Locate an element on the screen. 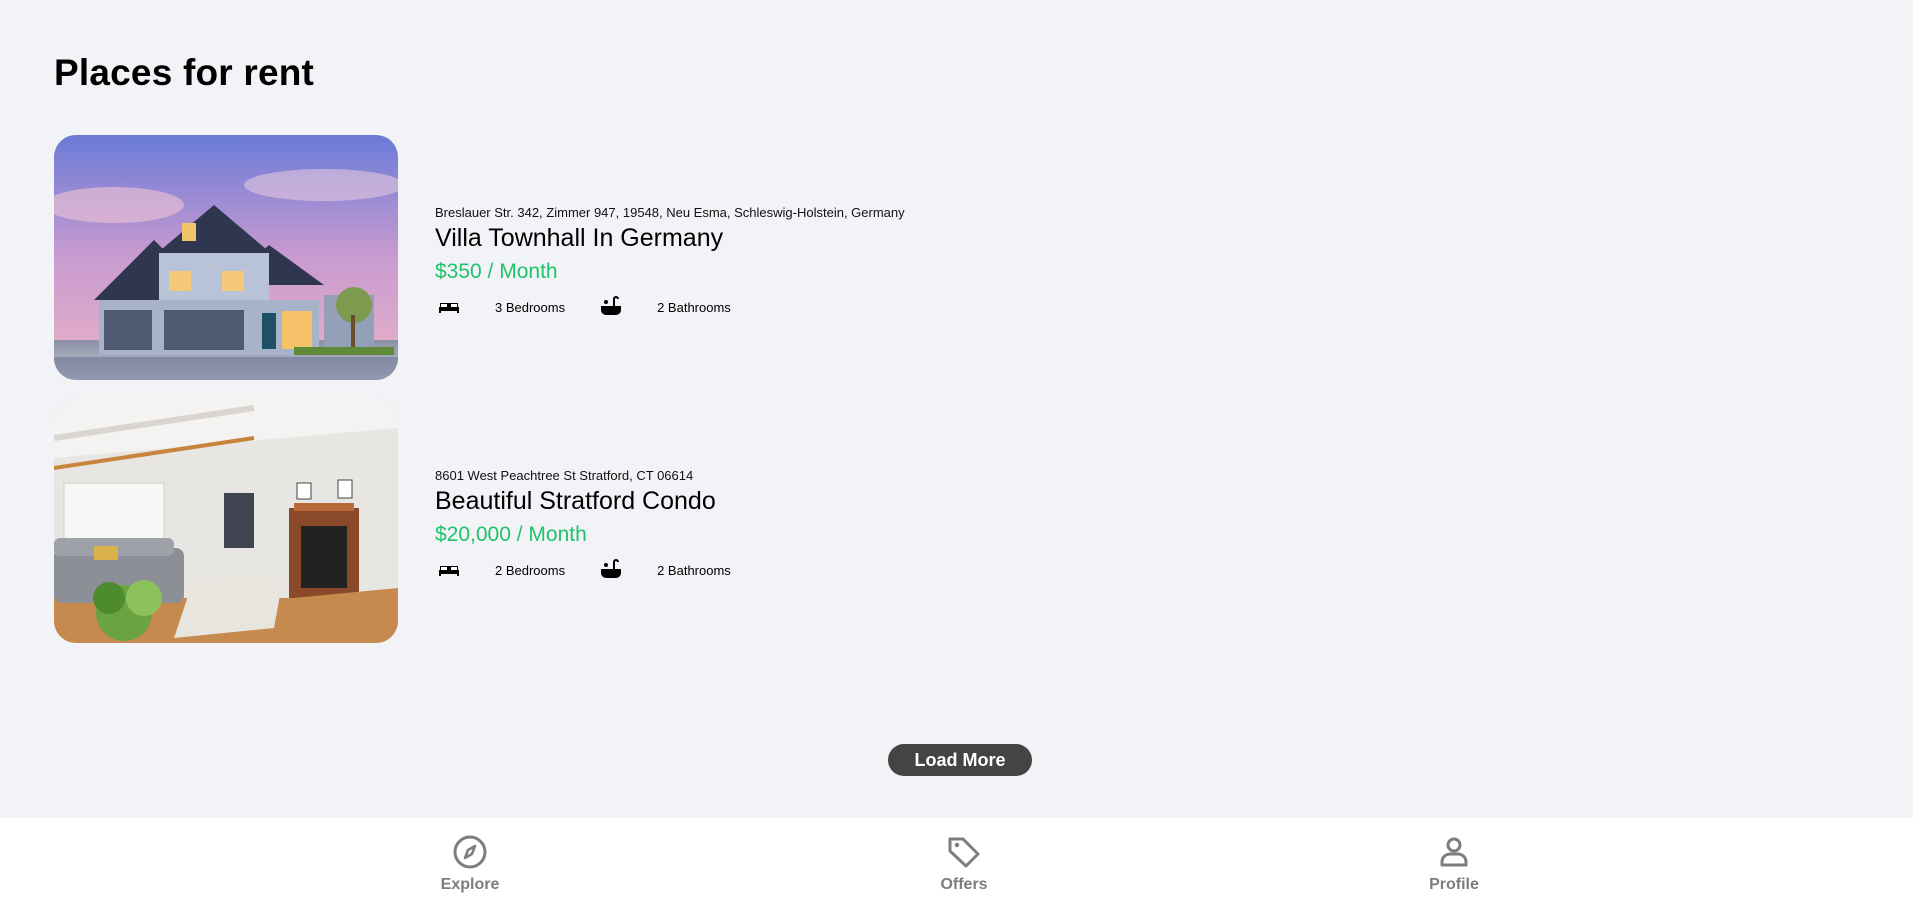 The width and height of the screenshot is (1913, 902). listing-features: 2 Bedrooms 2 Bathrooms is located at coordinates (735, 570).